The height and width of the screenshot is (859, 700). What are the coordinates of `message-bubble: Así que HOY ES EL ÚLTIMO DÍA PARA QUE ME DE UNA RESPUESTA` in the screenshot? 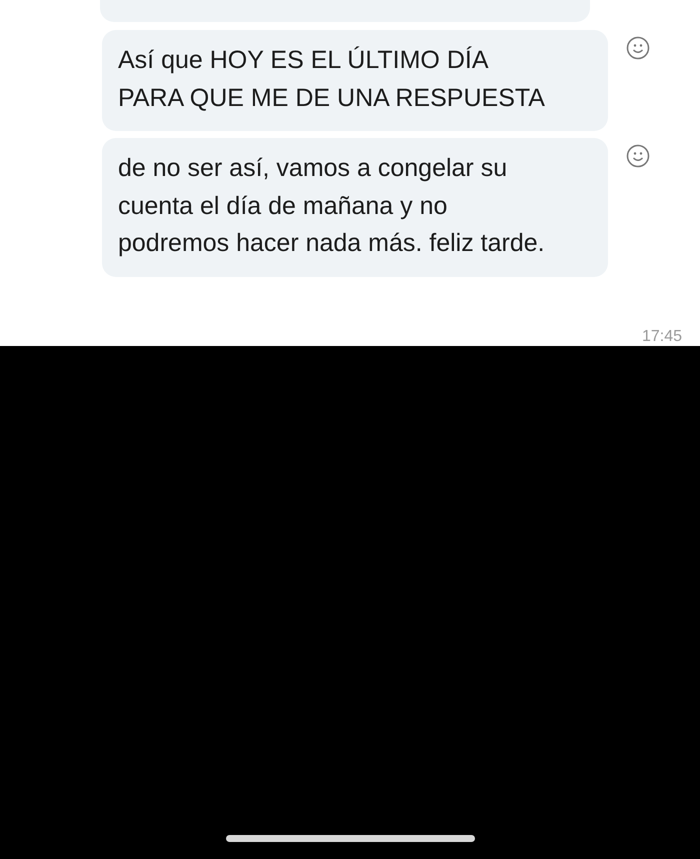 It's located at (355, 80).